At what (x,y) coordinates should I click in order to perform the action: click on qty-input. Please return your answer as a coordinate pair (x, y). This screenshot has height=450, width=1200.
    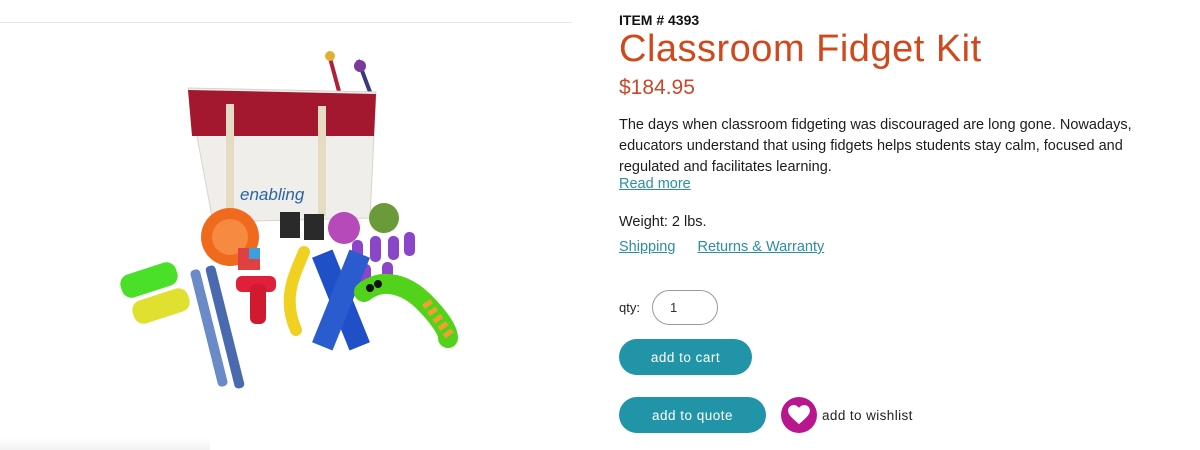
    Looking at the image, I should click on (685, 307).